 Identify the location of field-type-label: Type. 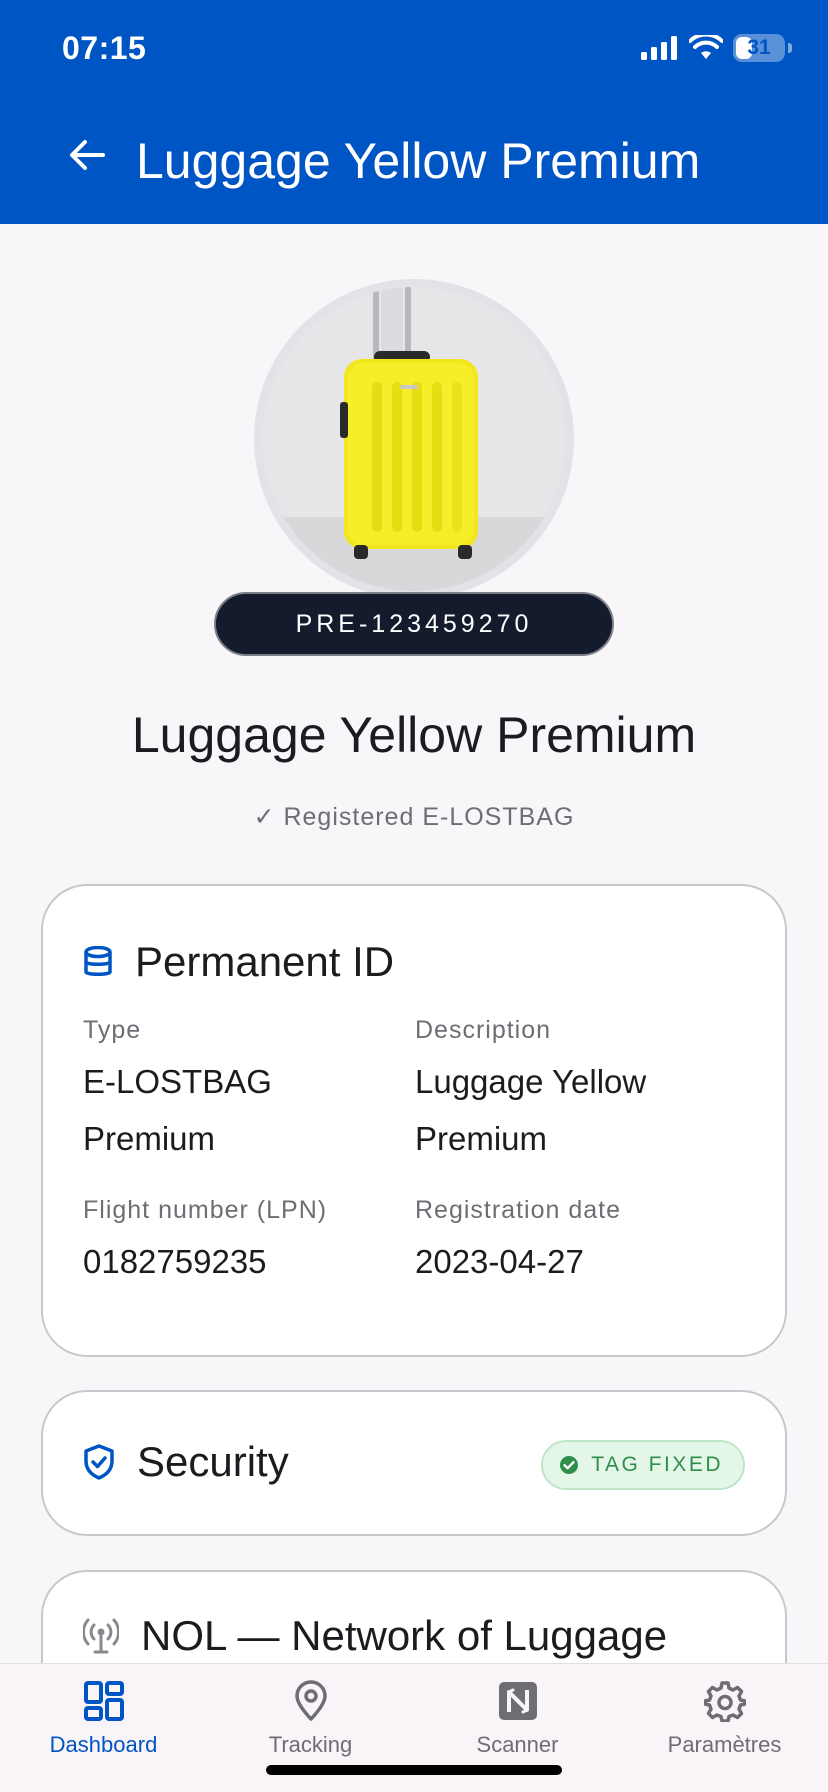
(112, 1030).